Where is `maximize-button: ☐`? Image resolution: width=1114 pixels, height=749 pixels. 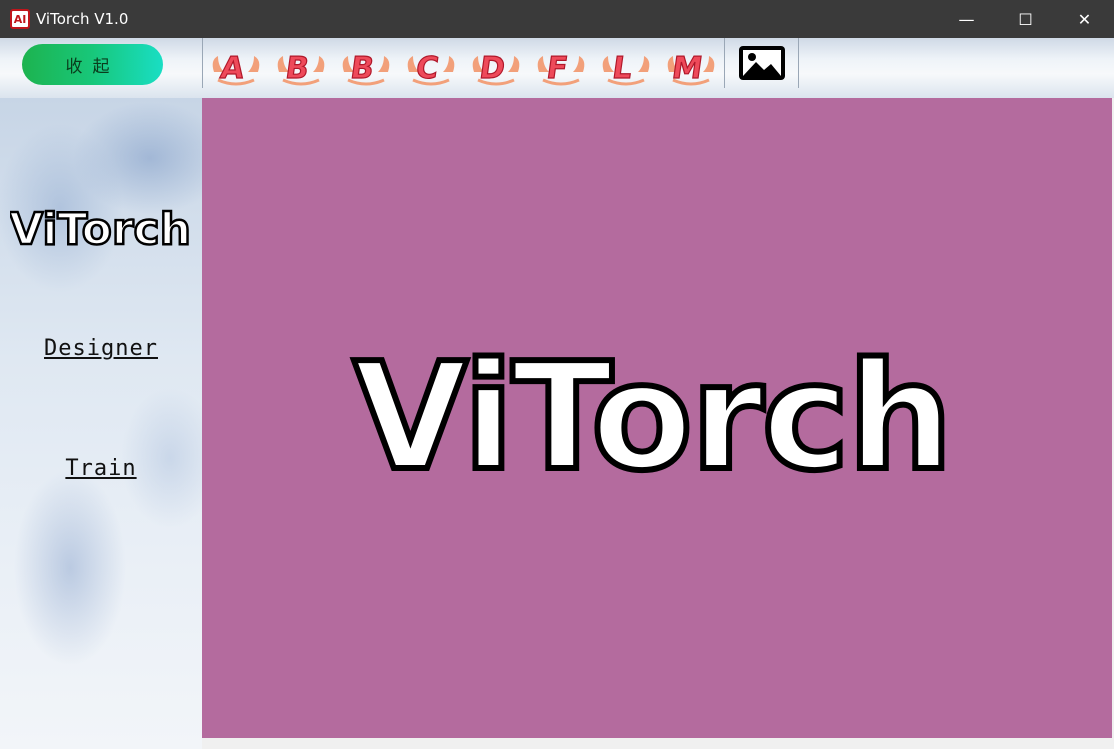 maximize-button: ☐ is located at coordinates (1025, 19).